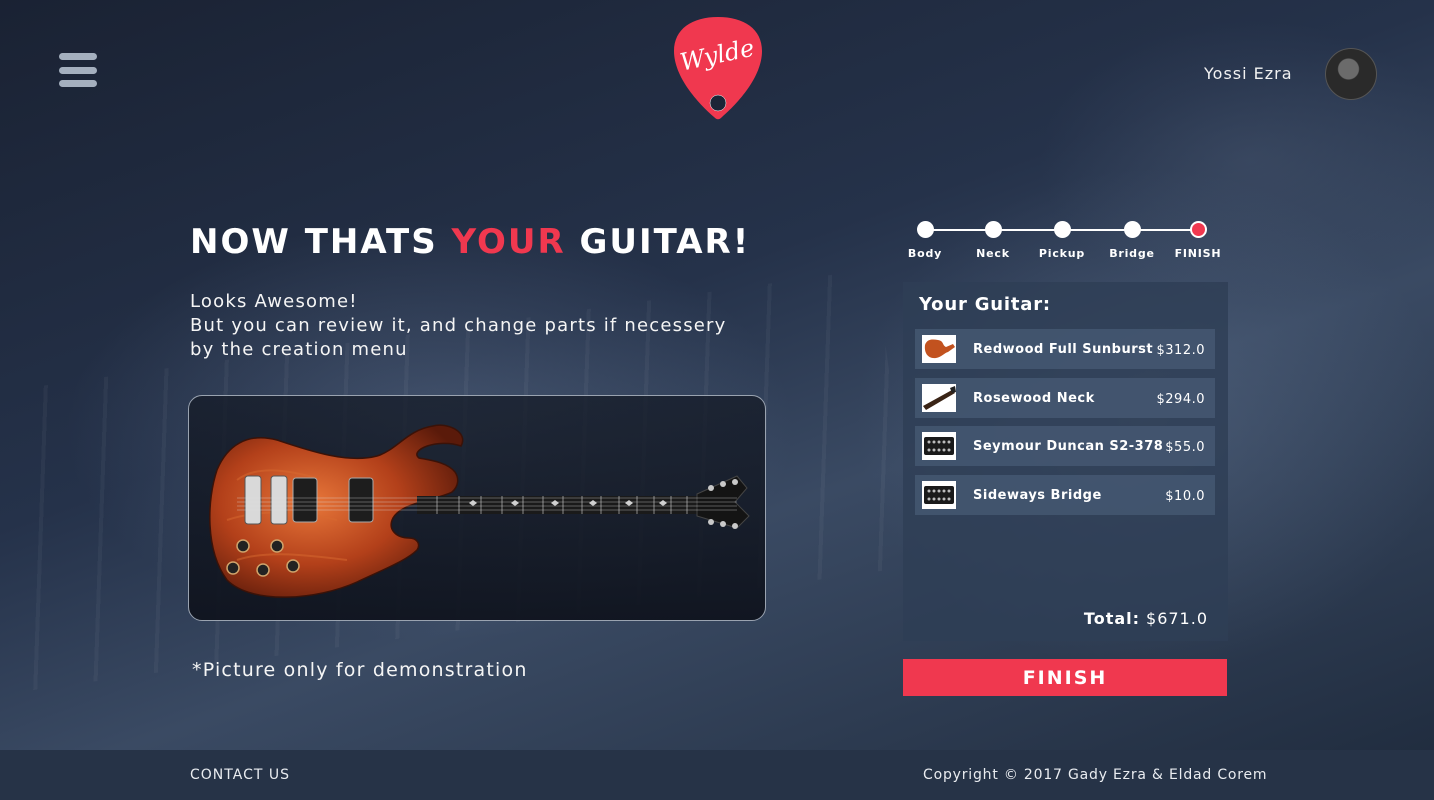 This screenshot has height=800, width=1434. What do you see at coordinates (658, 242) in the screenshot?
I see `headline-post: GUITAR!` at bounding box center [658, 242].